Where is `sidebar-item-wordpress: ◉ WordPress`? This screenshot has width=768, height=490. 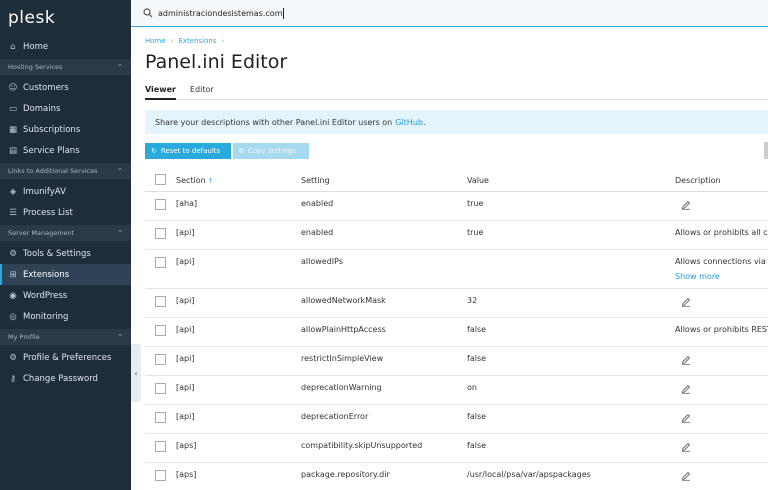
sidebar-item-wordpress: ◉ WordPress is located at coordinates (65, 295).